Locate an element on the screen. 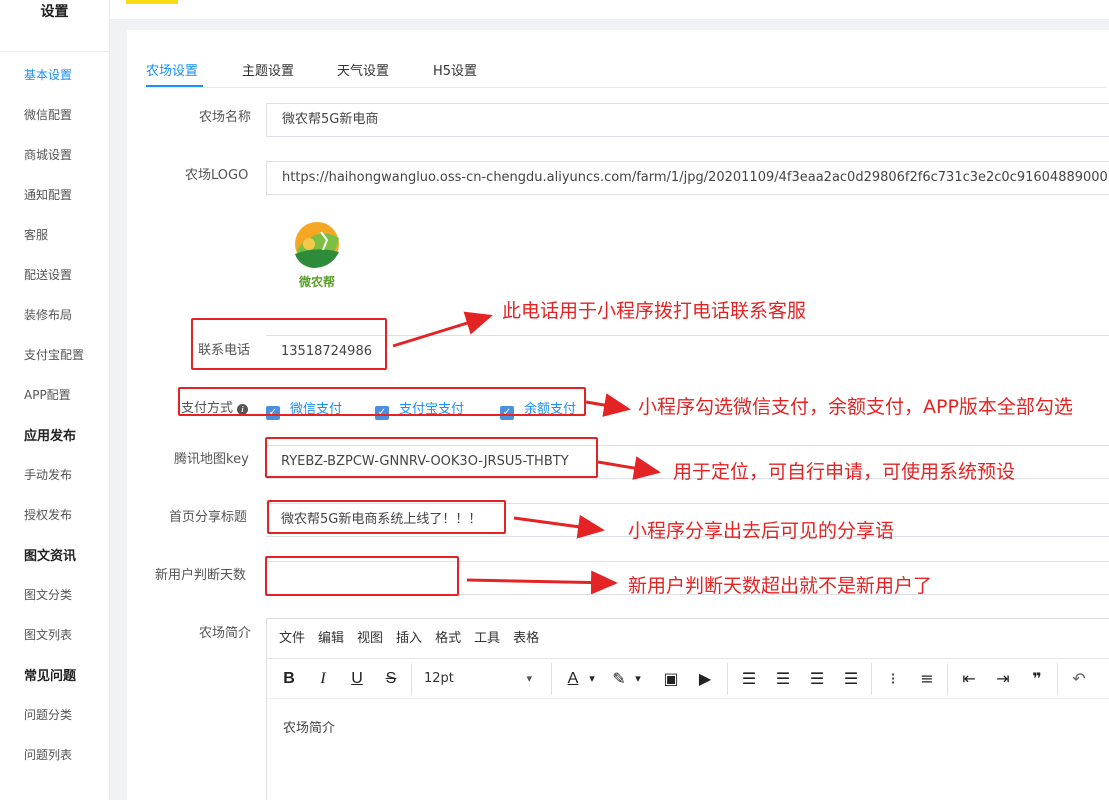 The image size is (1109, 800). annotation-box-new-user-days is located at coordinates (362, 576).